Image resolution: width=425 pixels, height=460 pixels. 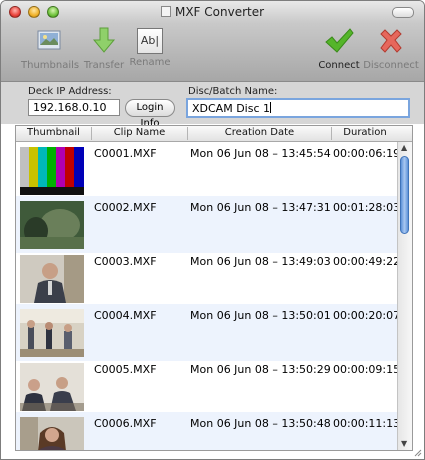 I want to click on rename-button: Ab| Rename, so click(x=150, y=46).